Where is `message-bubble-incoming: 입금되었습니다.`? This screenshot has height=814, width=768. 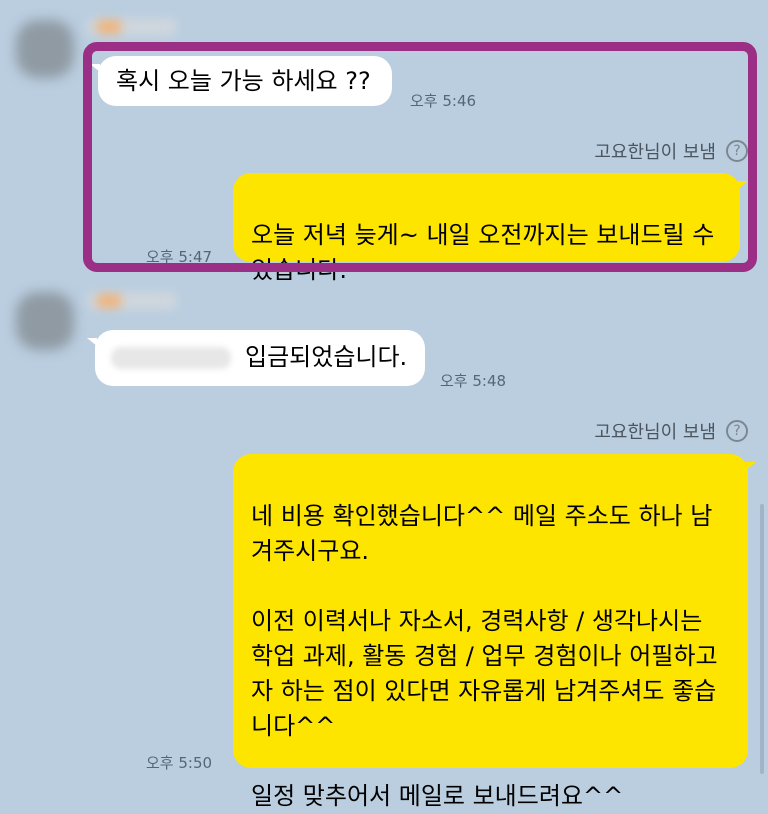
message-bubble-incoming: 입금되었습니다. is located at coordinates (256, 358).